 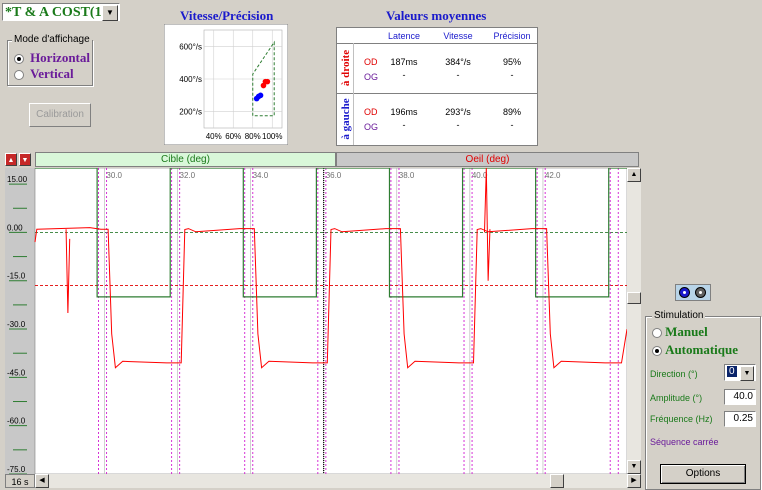 I want to click on scrollbar-left-arrow: ◀, so click(x=42, y=481).